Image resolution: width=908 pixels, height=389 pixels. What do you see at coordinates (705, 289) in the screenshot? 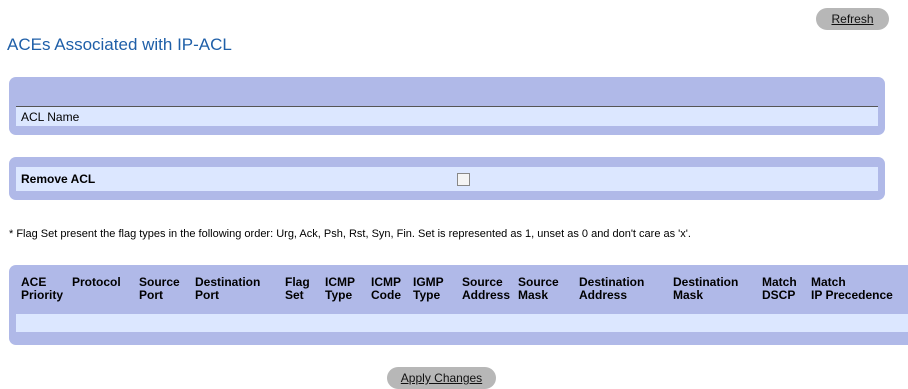
I see `column-header: Destination Mask` at bounding box center [705, 289].